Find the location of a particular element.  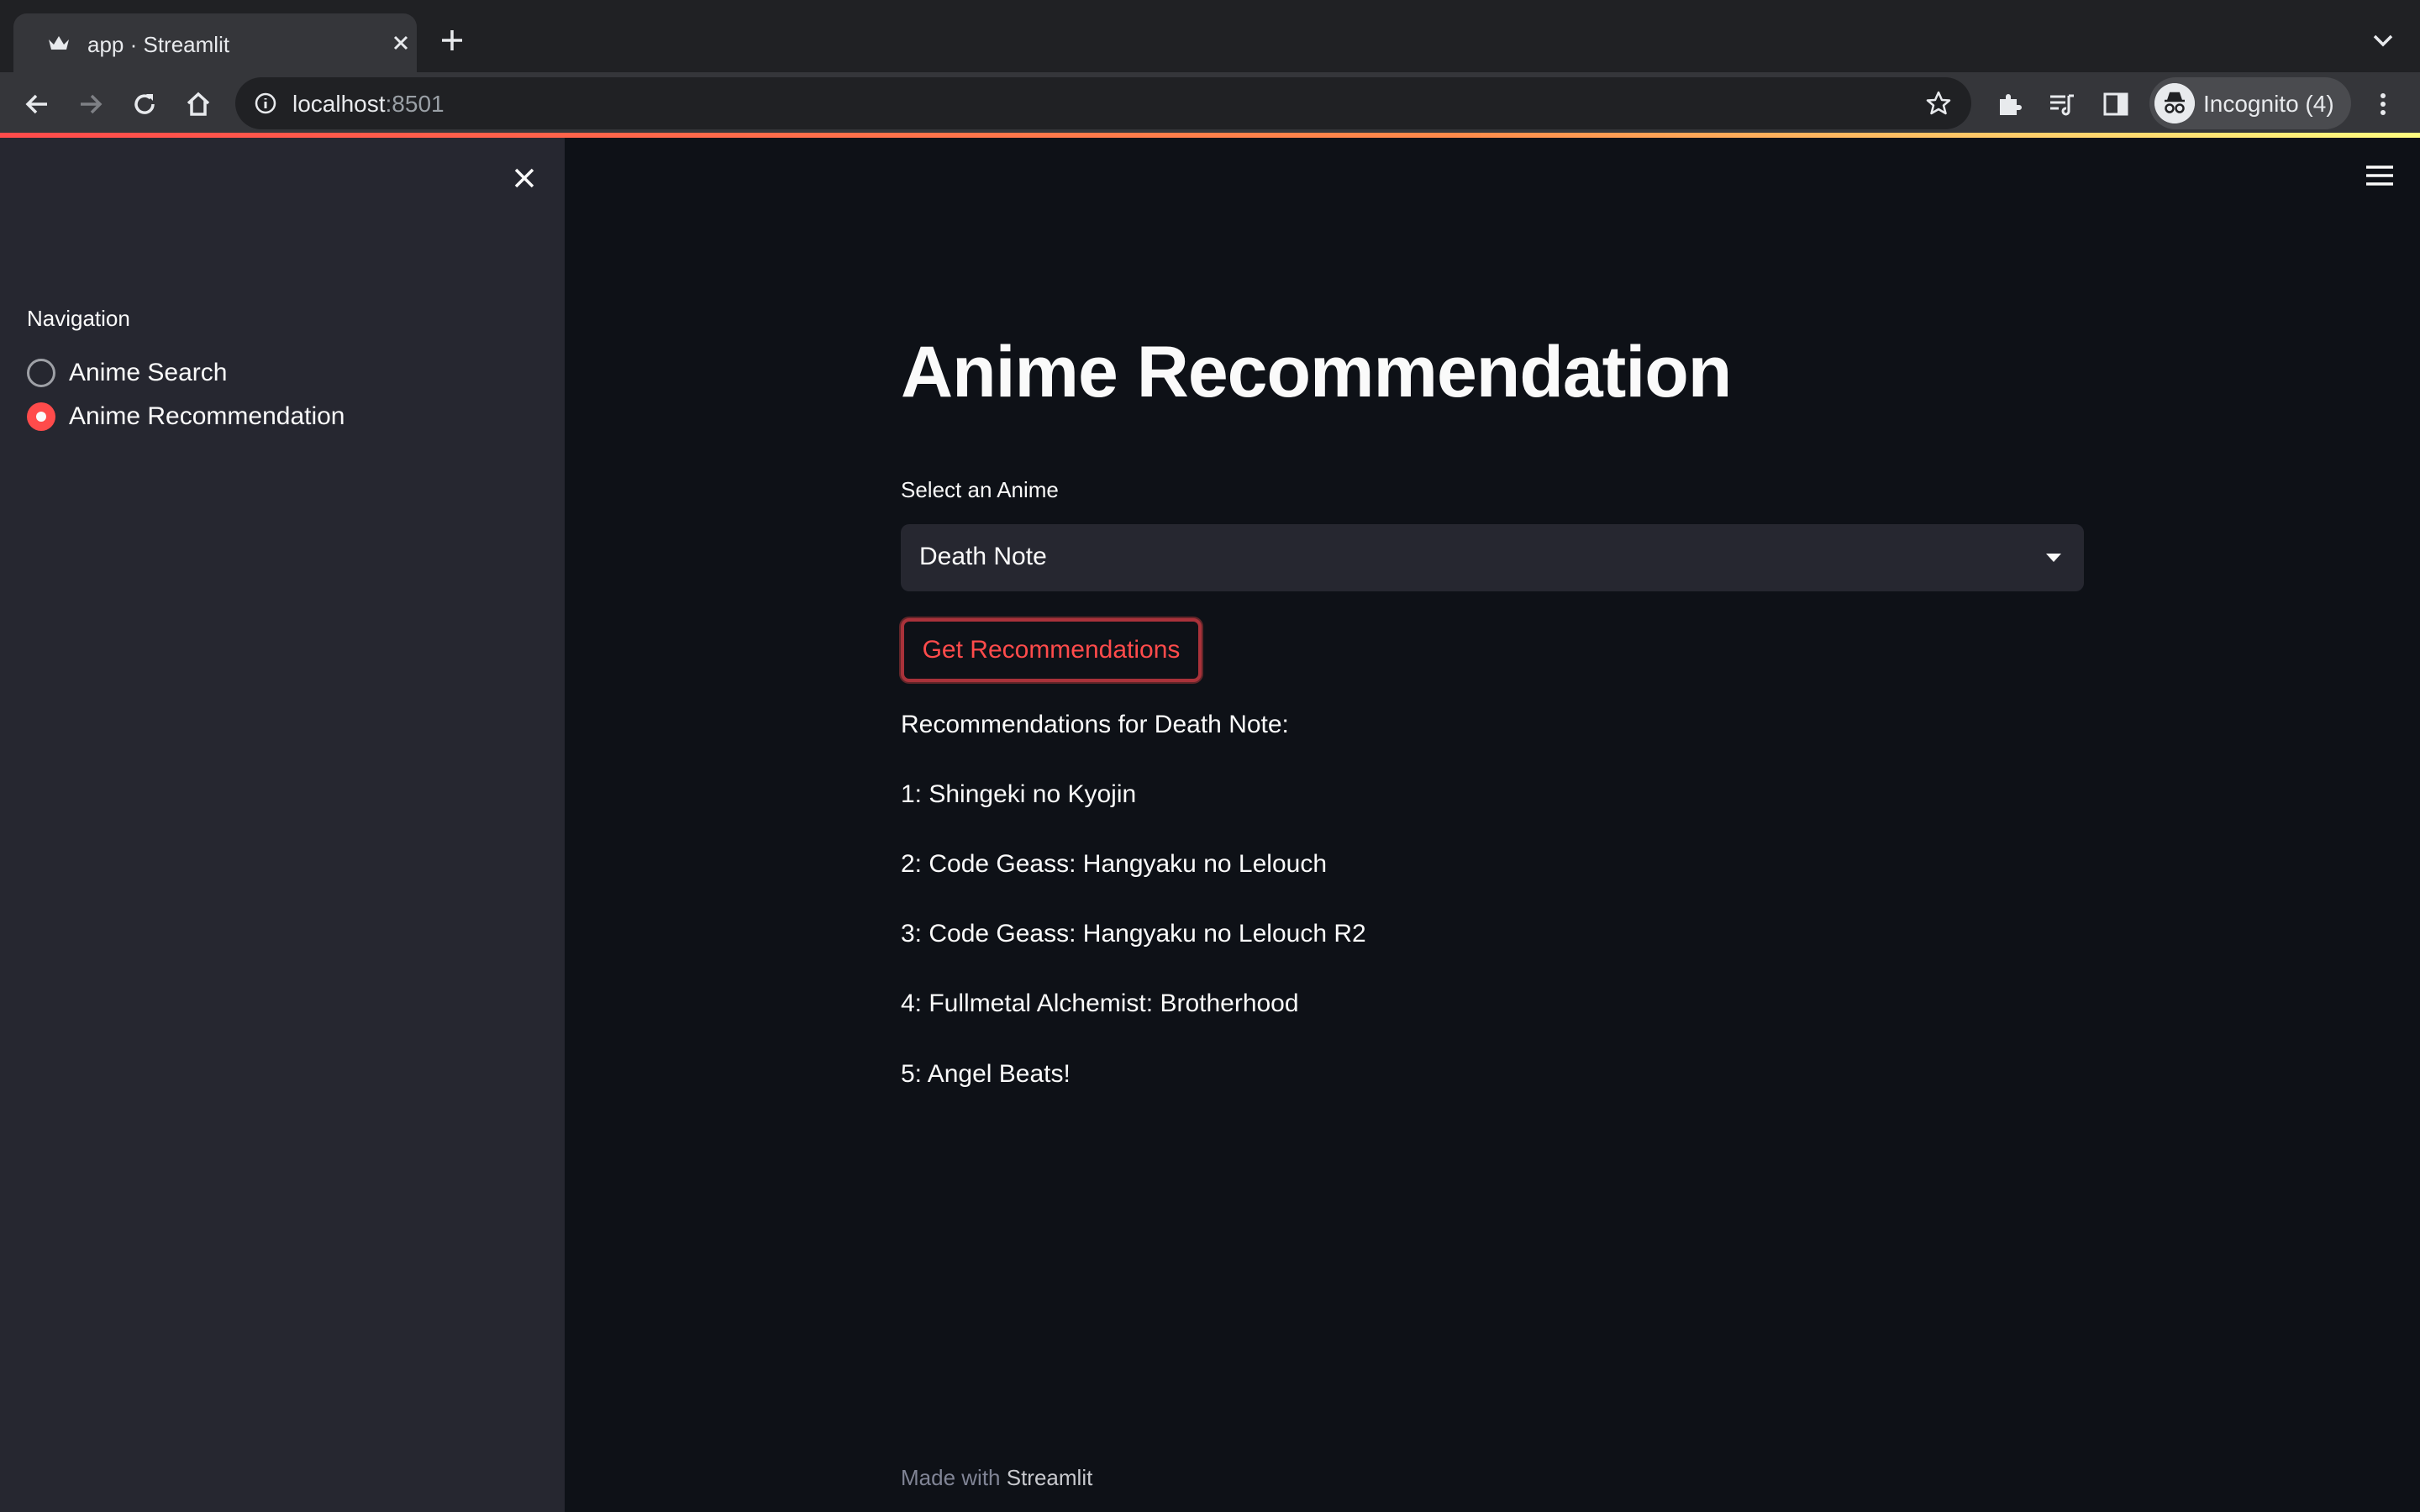

list-item: 1: Shingeki no Kyojin is located at coordinates (1019, 794).